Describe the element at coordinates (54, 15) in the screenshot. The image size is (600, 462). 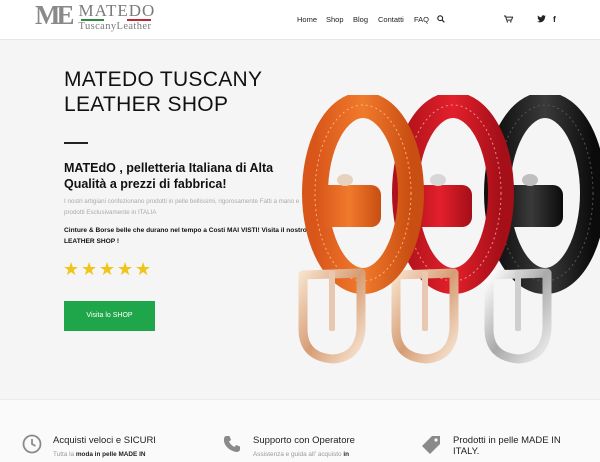
I see `logo-mark: ME` at that location.